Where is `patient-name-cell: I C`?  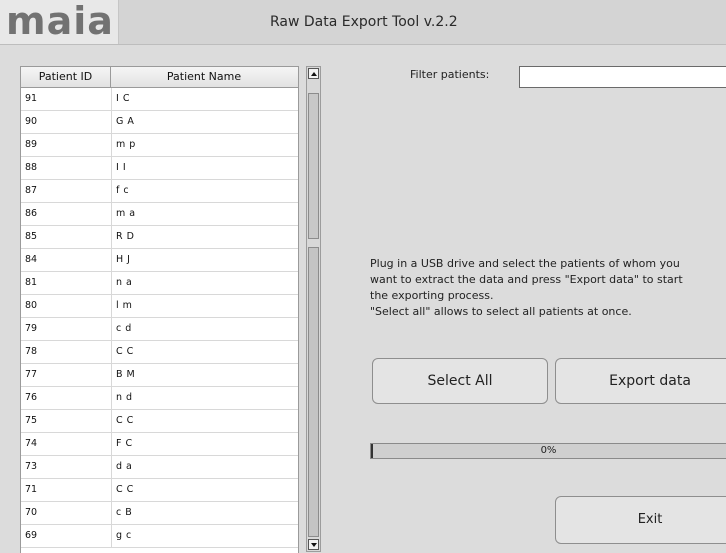 patient-name-cell: I C is located at coordinates (123, 98).